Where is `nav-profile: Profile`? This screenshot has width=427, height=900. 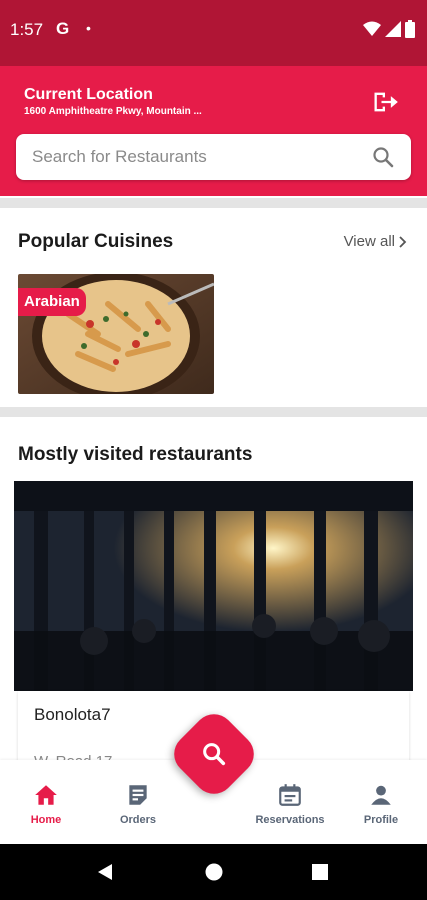
nav-profile: Profile is located at coordinates (381, 804).